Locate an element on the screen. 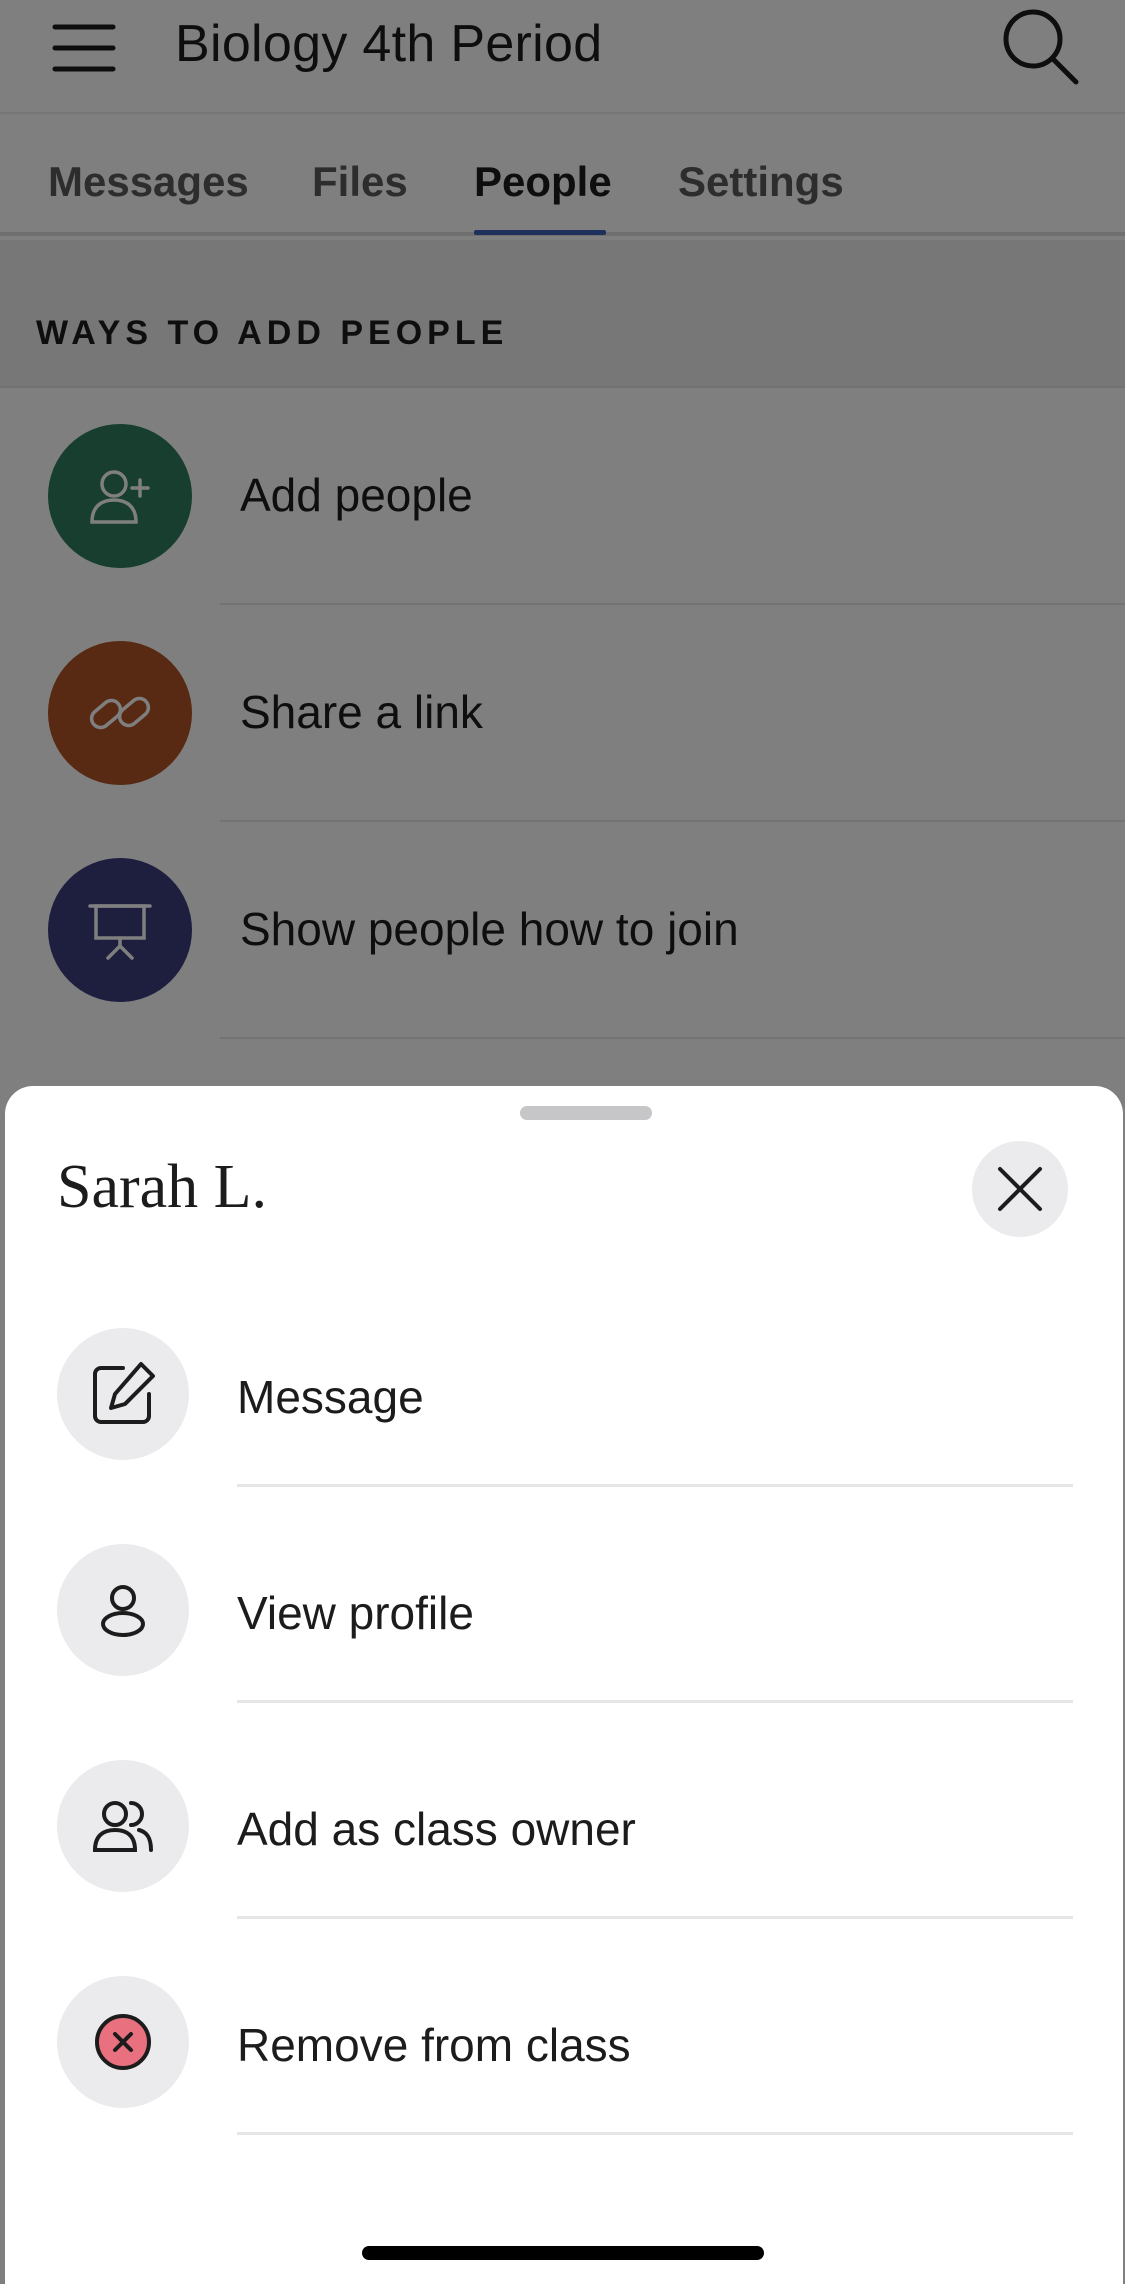 Image resolution: width=1125 pixels, height=2284 pixels. remove-from-class-action: Remove from class is located at coordinates (564, 2070).